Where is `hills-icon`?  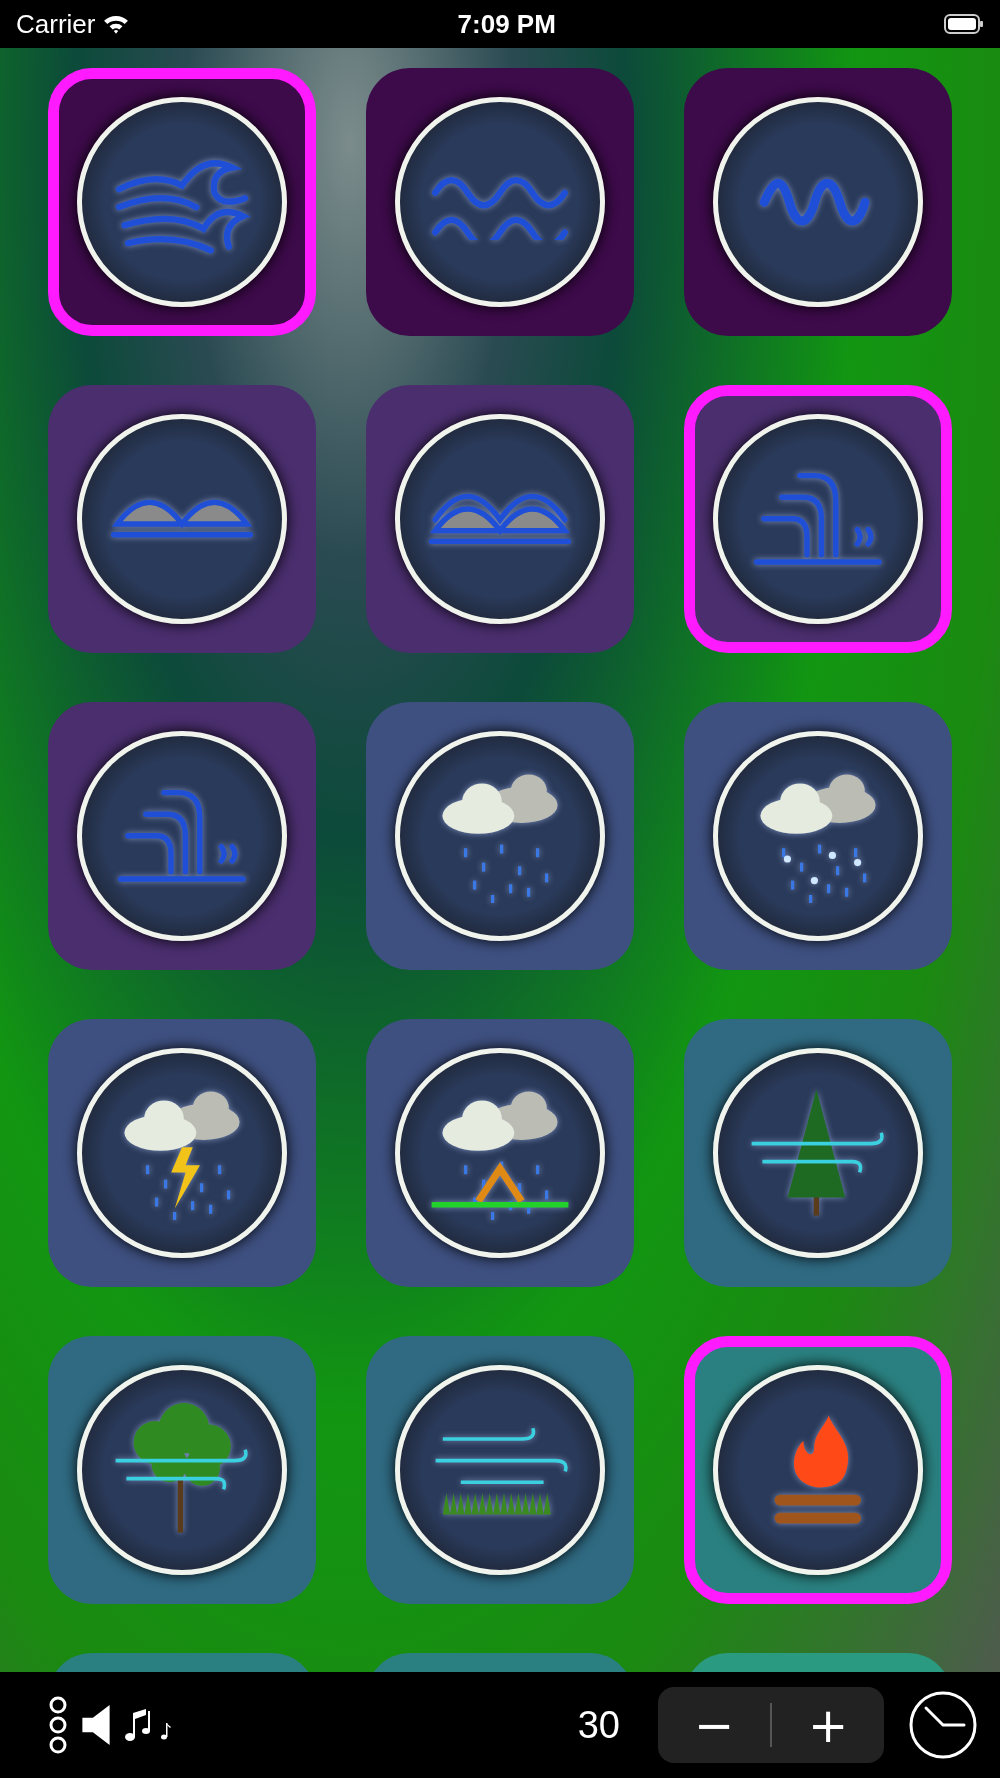 hills-icon is located at coordinates (500, 519).